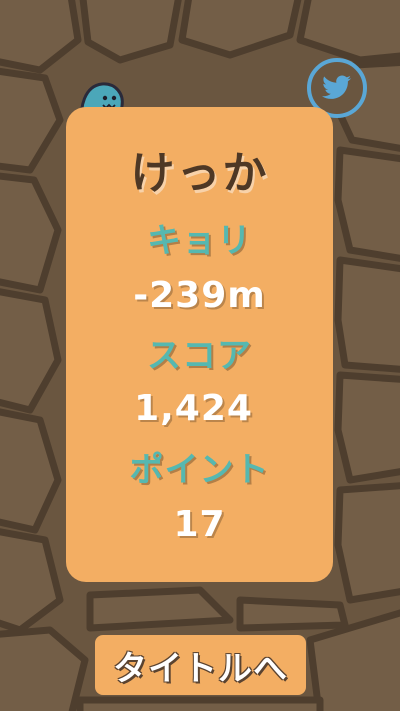 Image resolution: width=400 pixels, height=711 pixels. I want to click on result-title: けっか, so click(199, 173).